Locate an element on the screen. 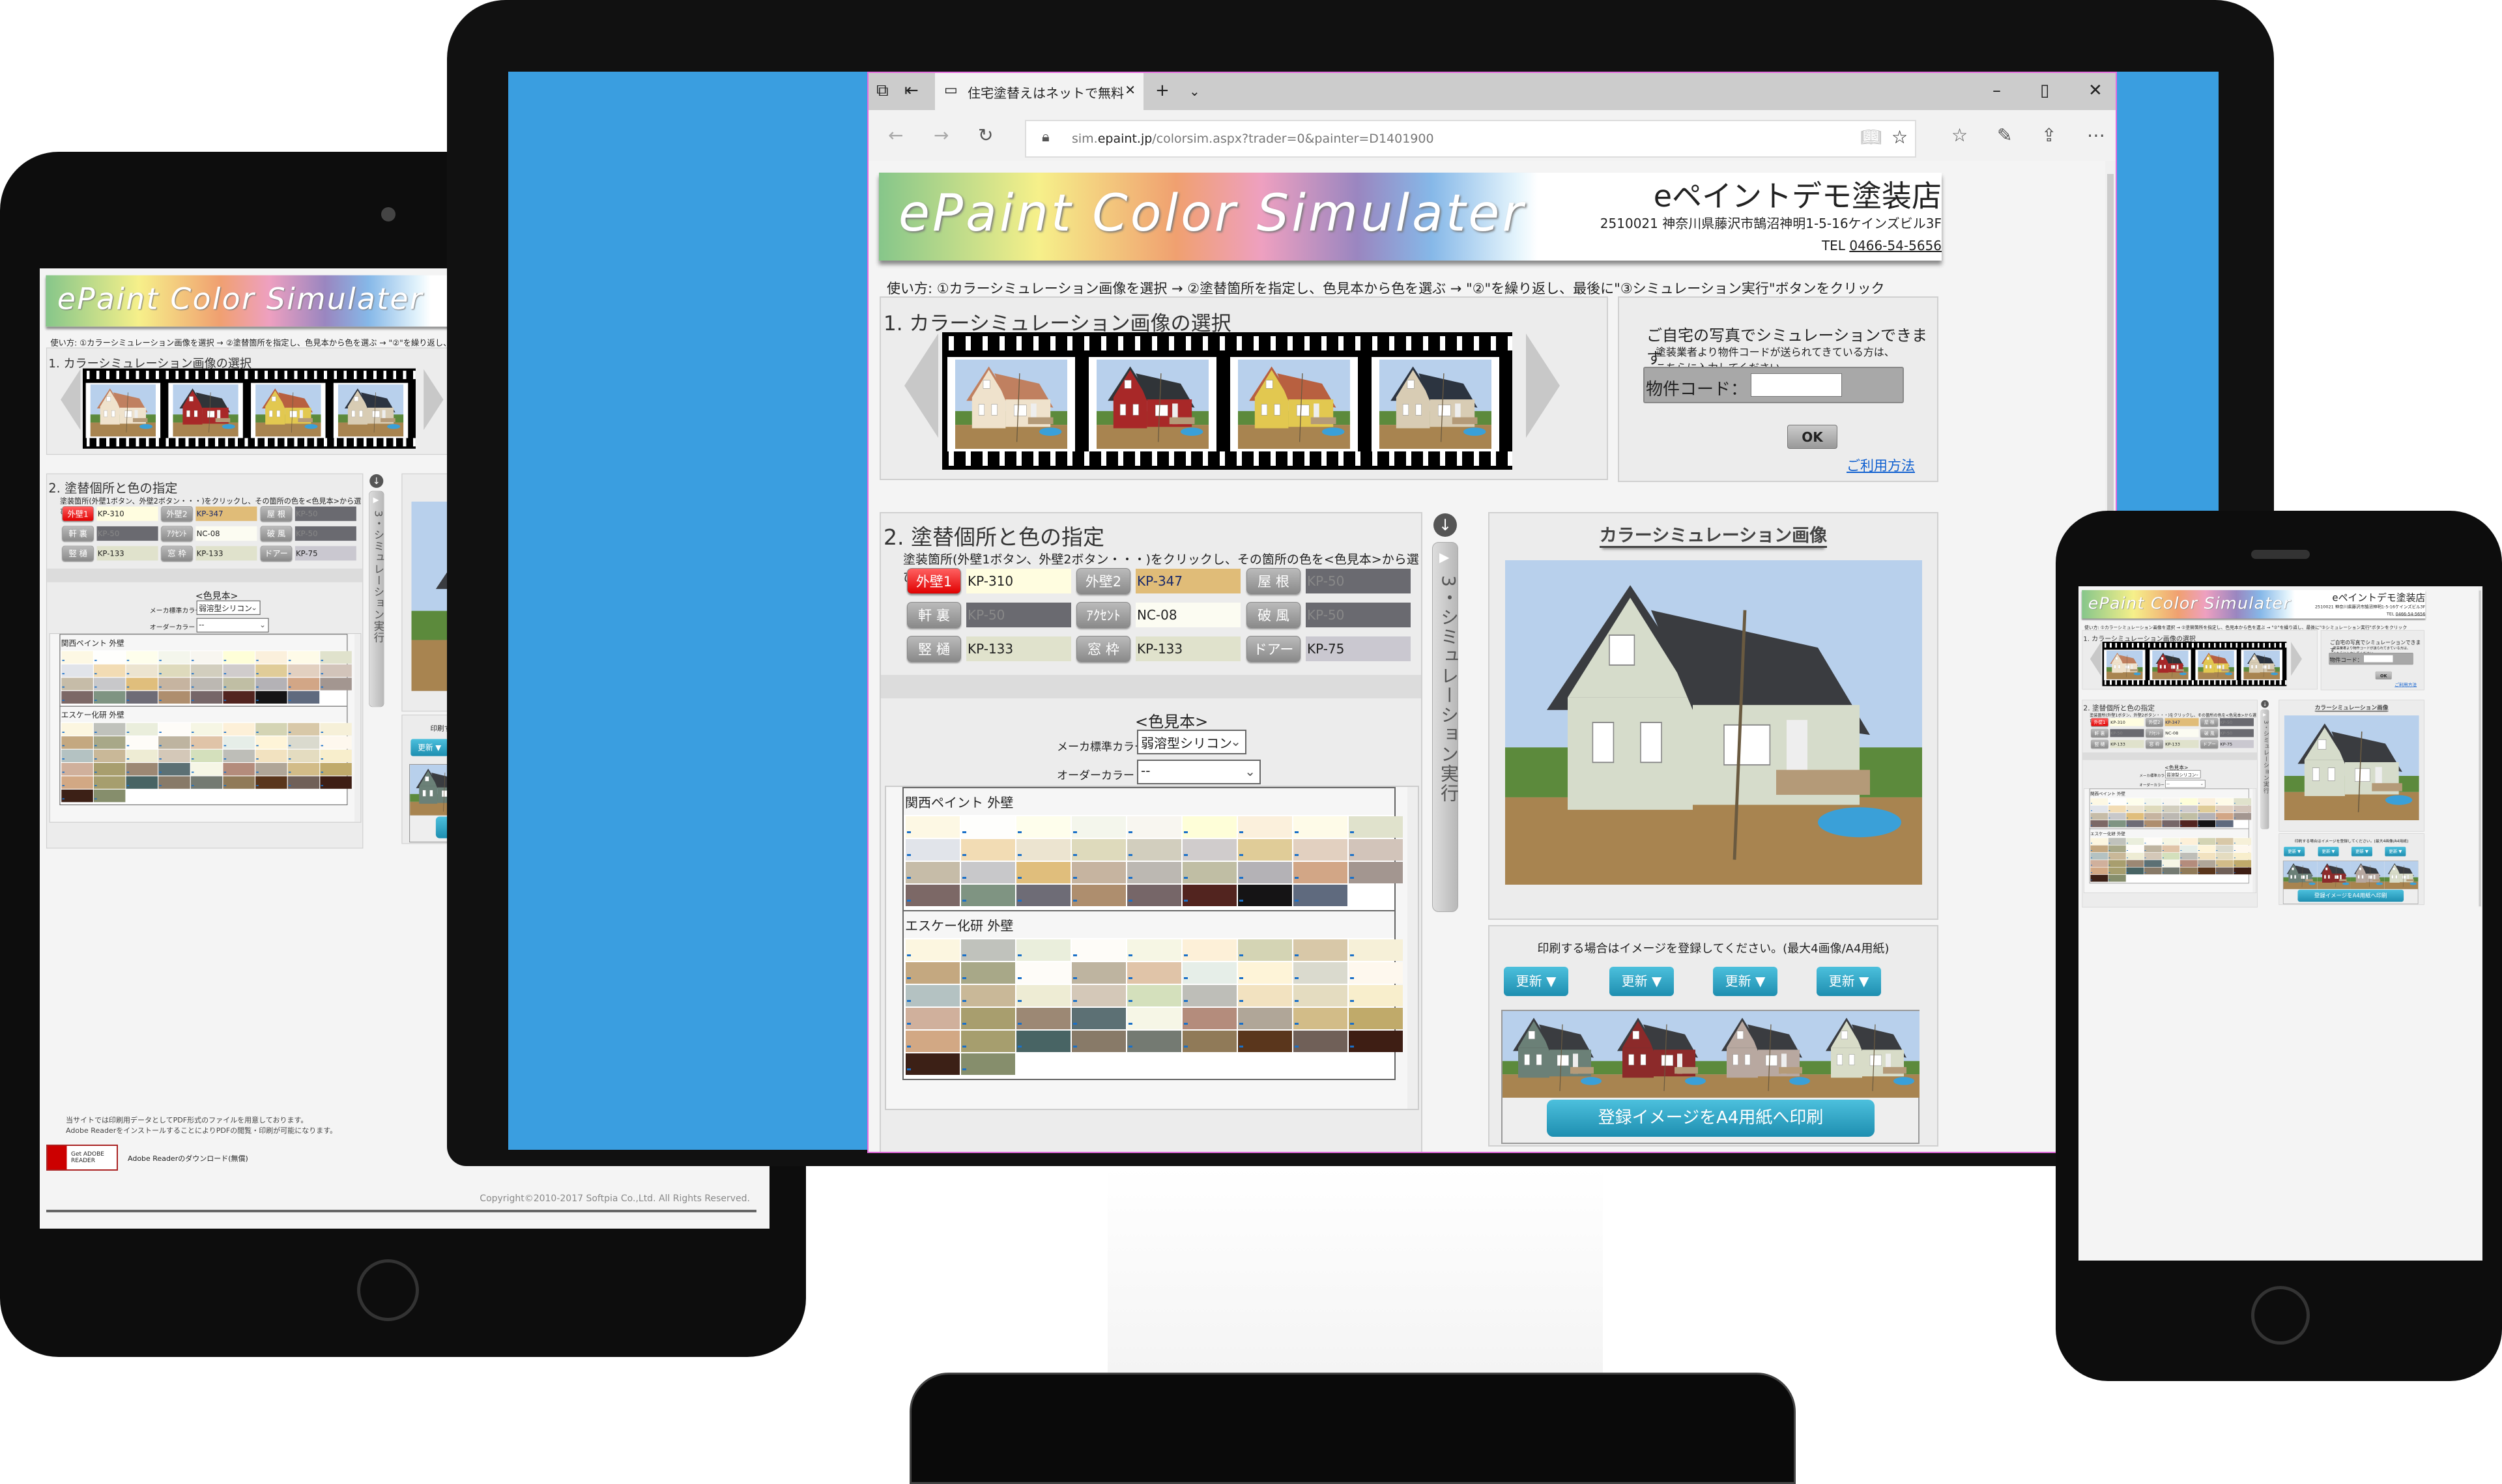  close-tab-icon: ✕ is located at coordinates (1131, 90).